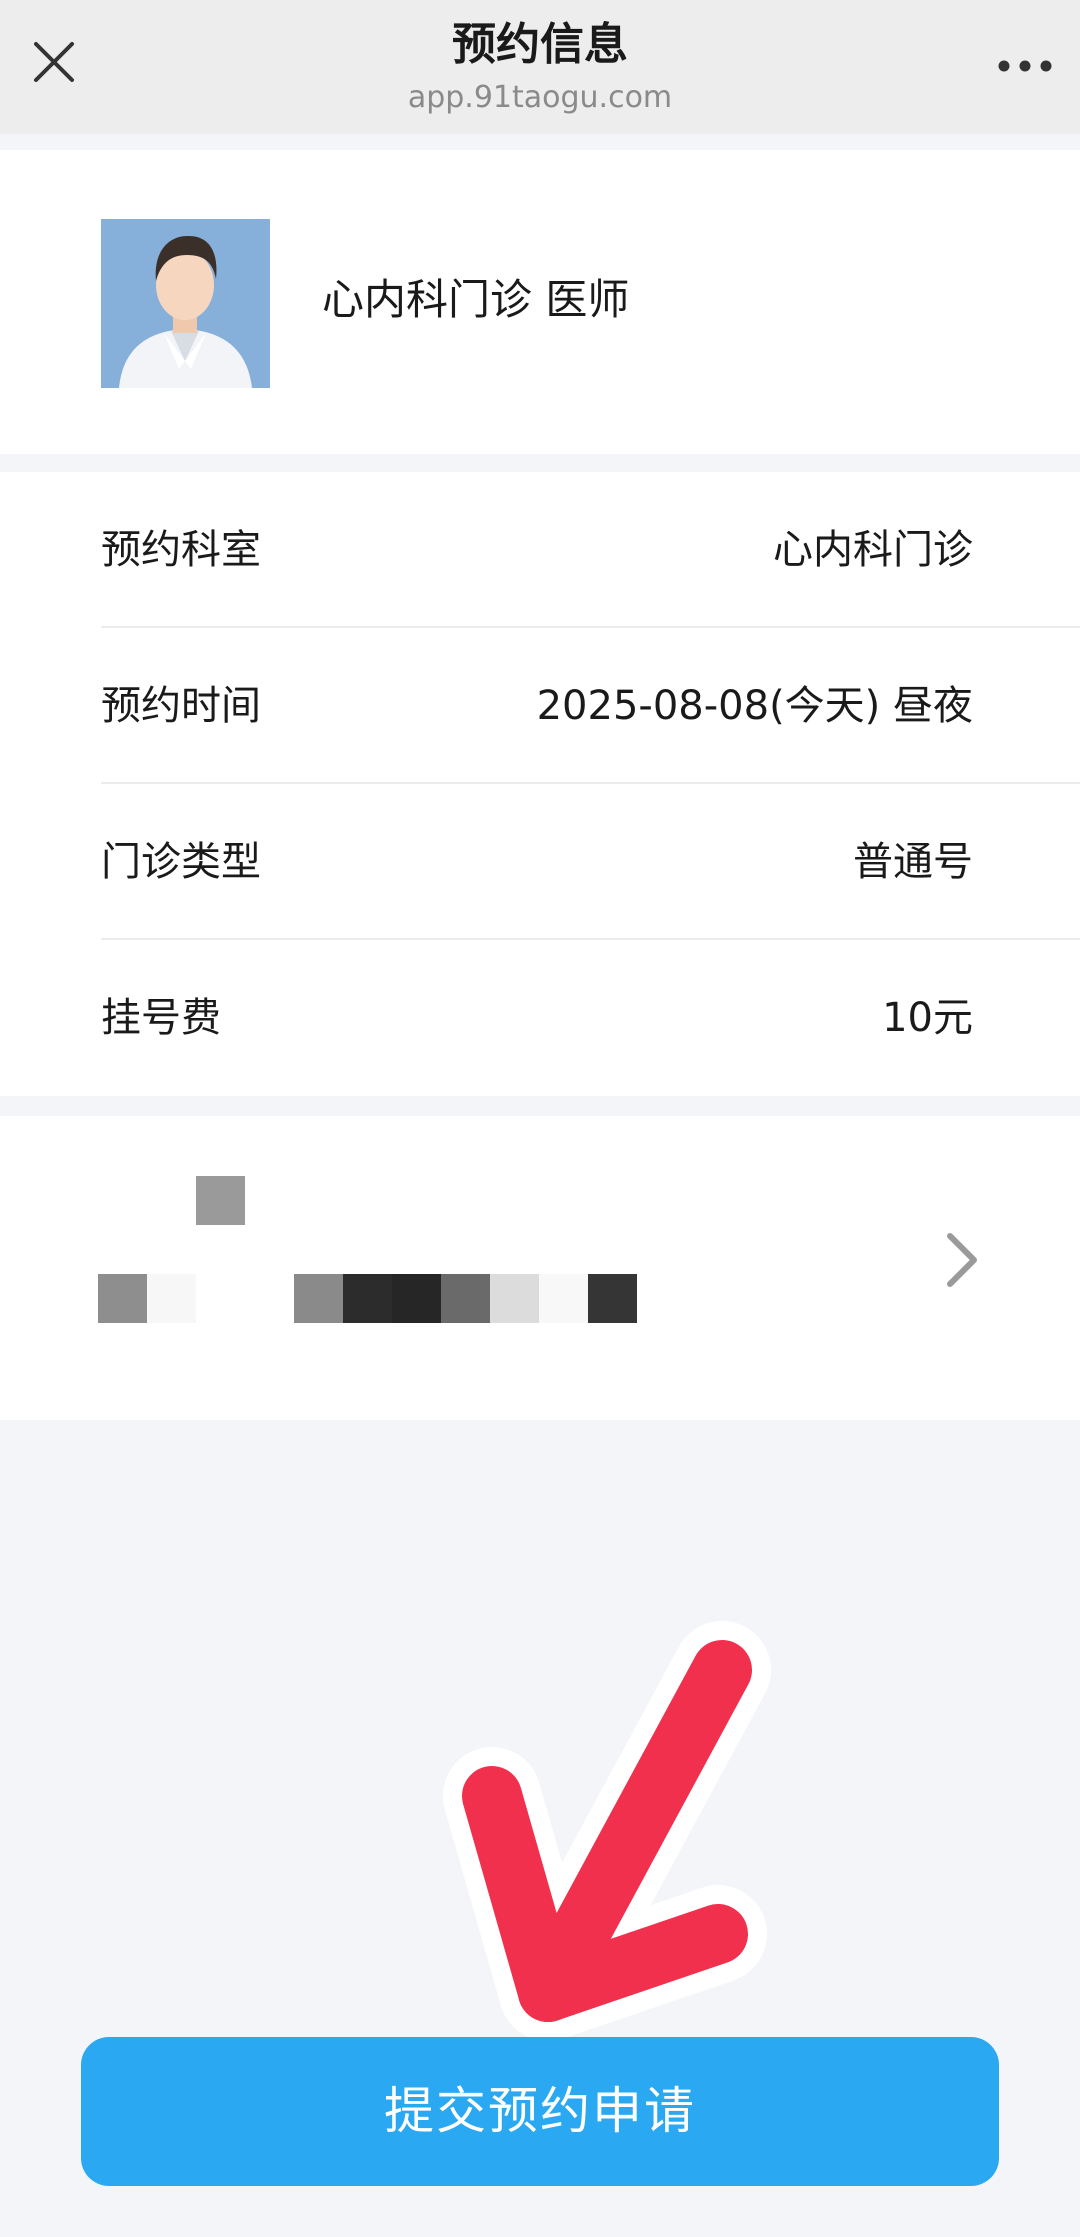 Image resolution: width=1080 pixels, height=2237 pixels. I want to click on info-value: 2025-08-08(今天) 昼夜, so click(754, 706).